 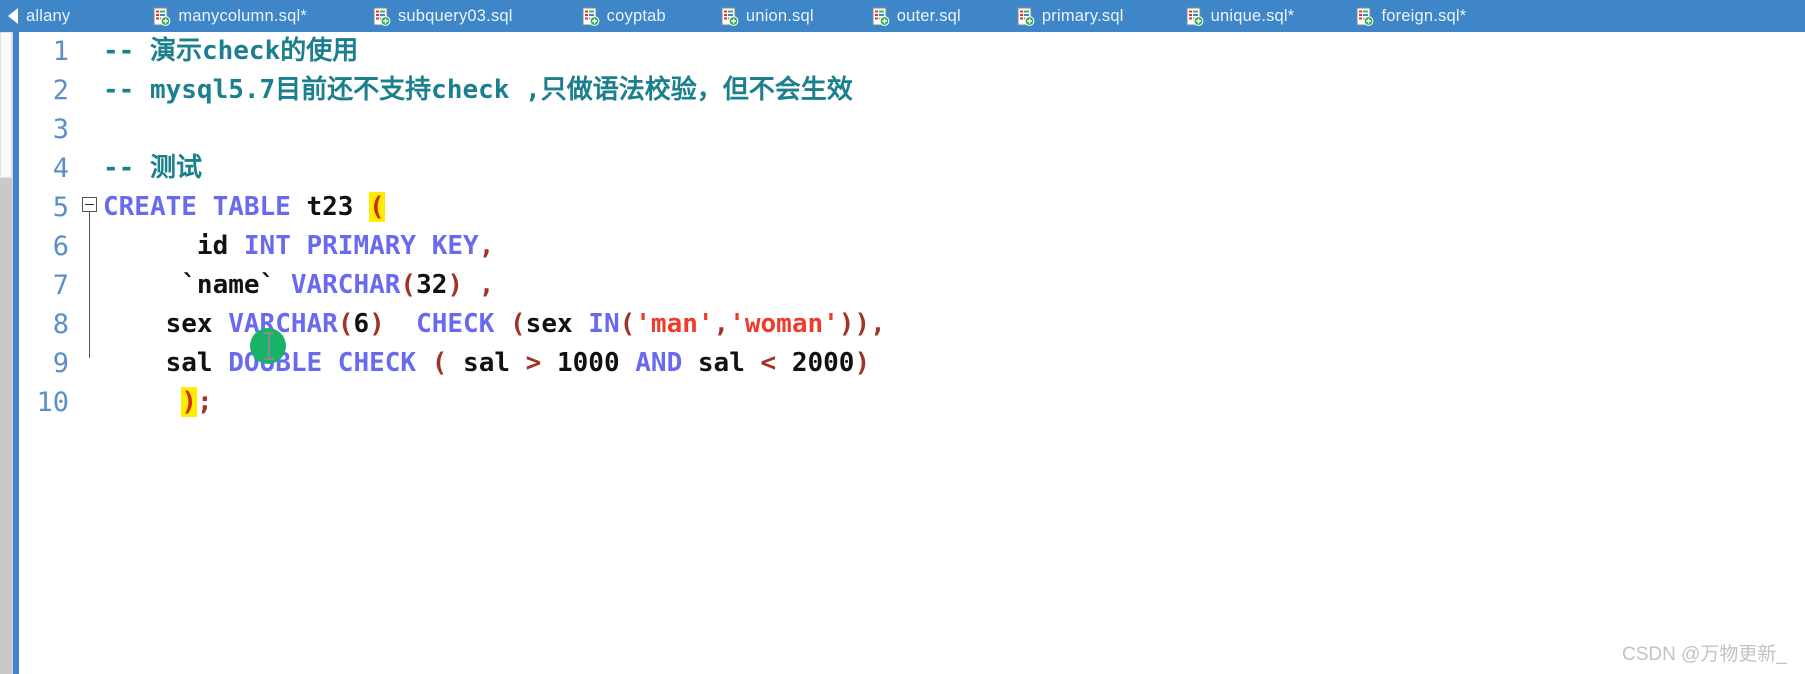 What do you see at coordinates (1082, 15) in the screenshot?
I see `tab-label: primary.sql` at bounding box center [1082, 15].